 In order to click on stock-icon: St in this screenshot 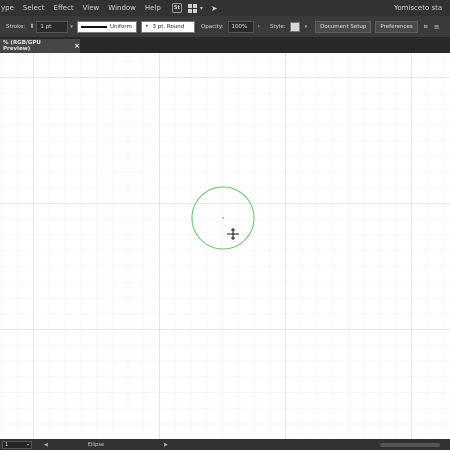, I will do `click(176, 8)`.